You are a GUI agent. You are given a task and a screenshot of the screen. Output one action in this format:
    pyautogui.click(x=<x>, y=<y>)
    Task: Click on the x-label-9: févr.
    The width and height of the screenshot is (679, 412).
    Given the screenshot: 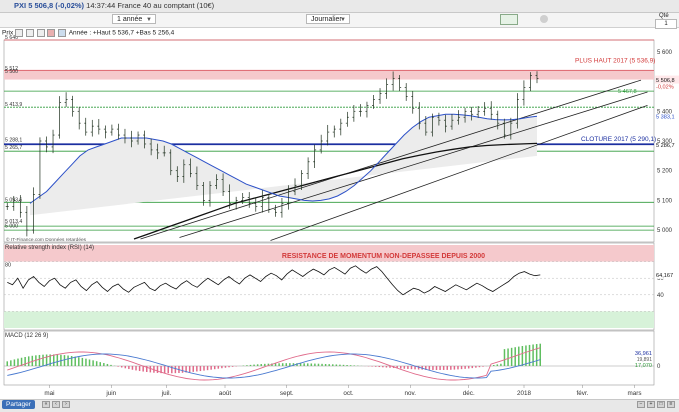 What is the action you would take?
    pyautogui.click(x=583, y=393)
    